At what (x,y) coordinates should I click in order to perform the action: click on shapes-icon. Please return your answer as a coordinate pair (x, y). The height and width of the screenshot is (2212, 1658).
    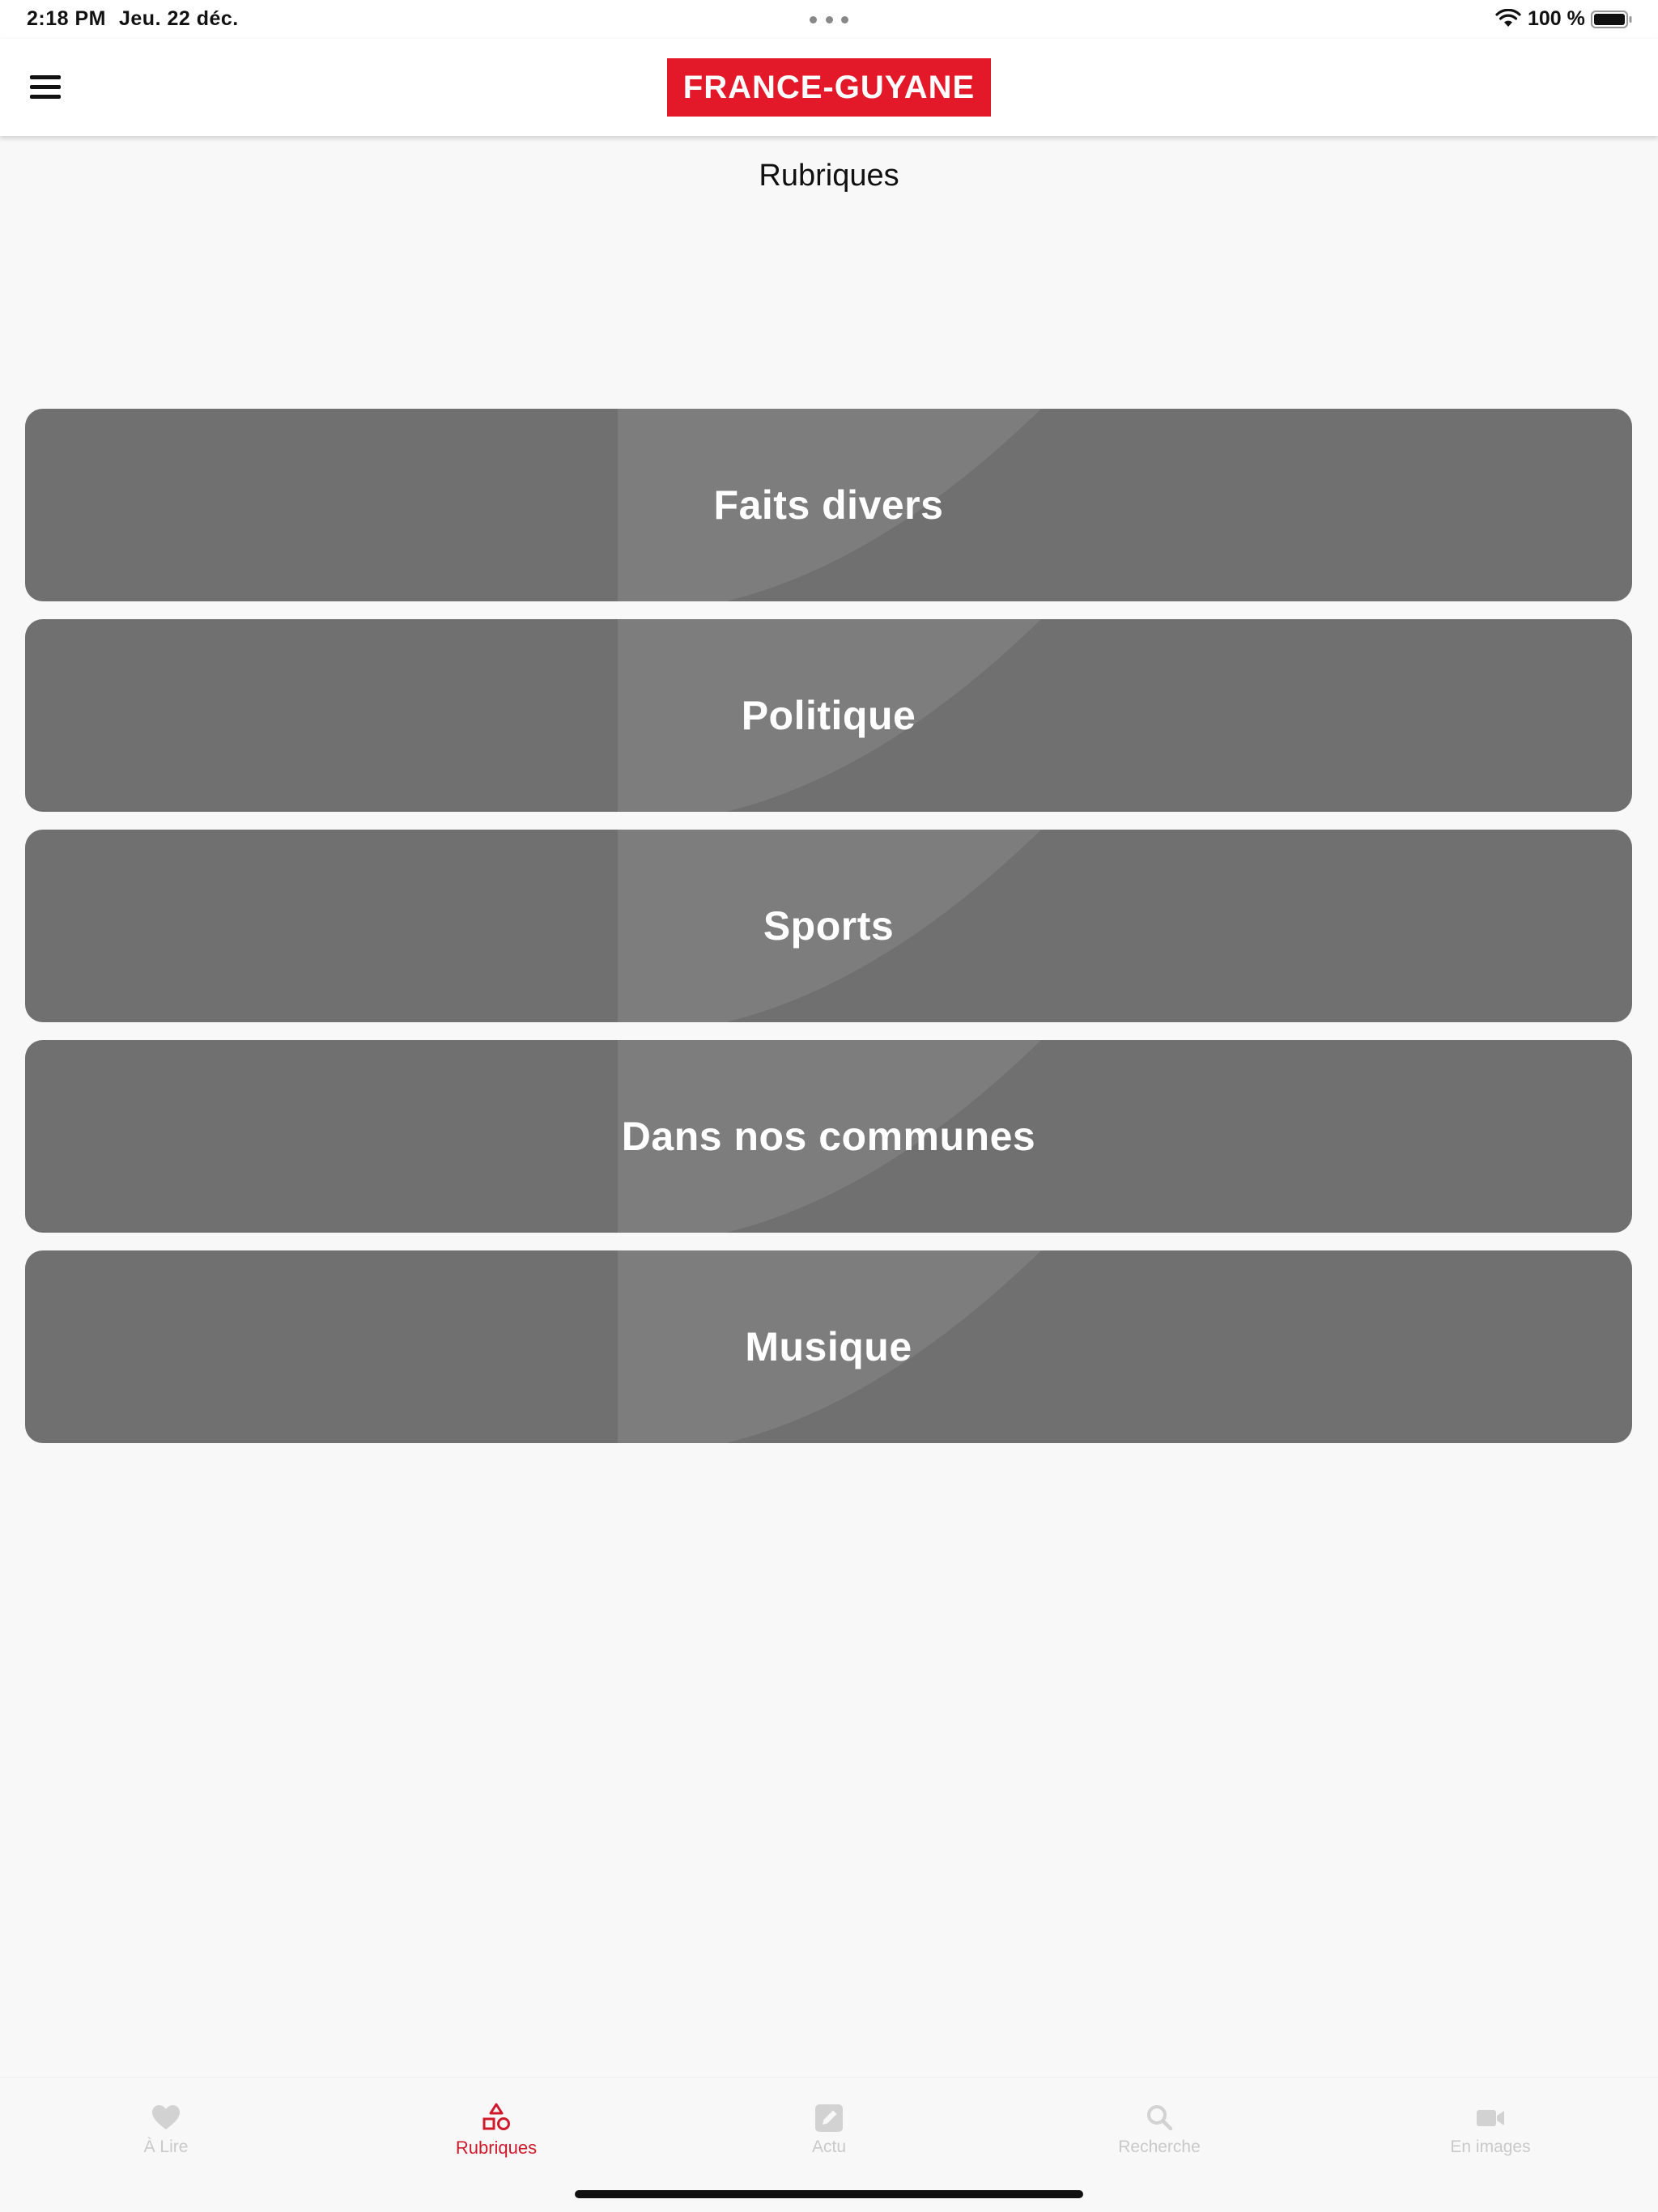
    Looking at the image, I should click on (496, 2116).